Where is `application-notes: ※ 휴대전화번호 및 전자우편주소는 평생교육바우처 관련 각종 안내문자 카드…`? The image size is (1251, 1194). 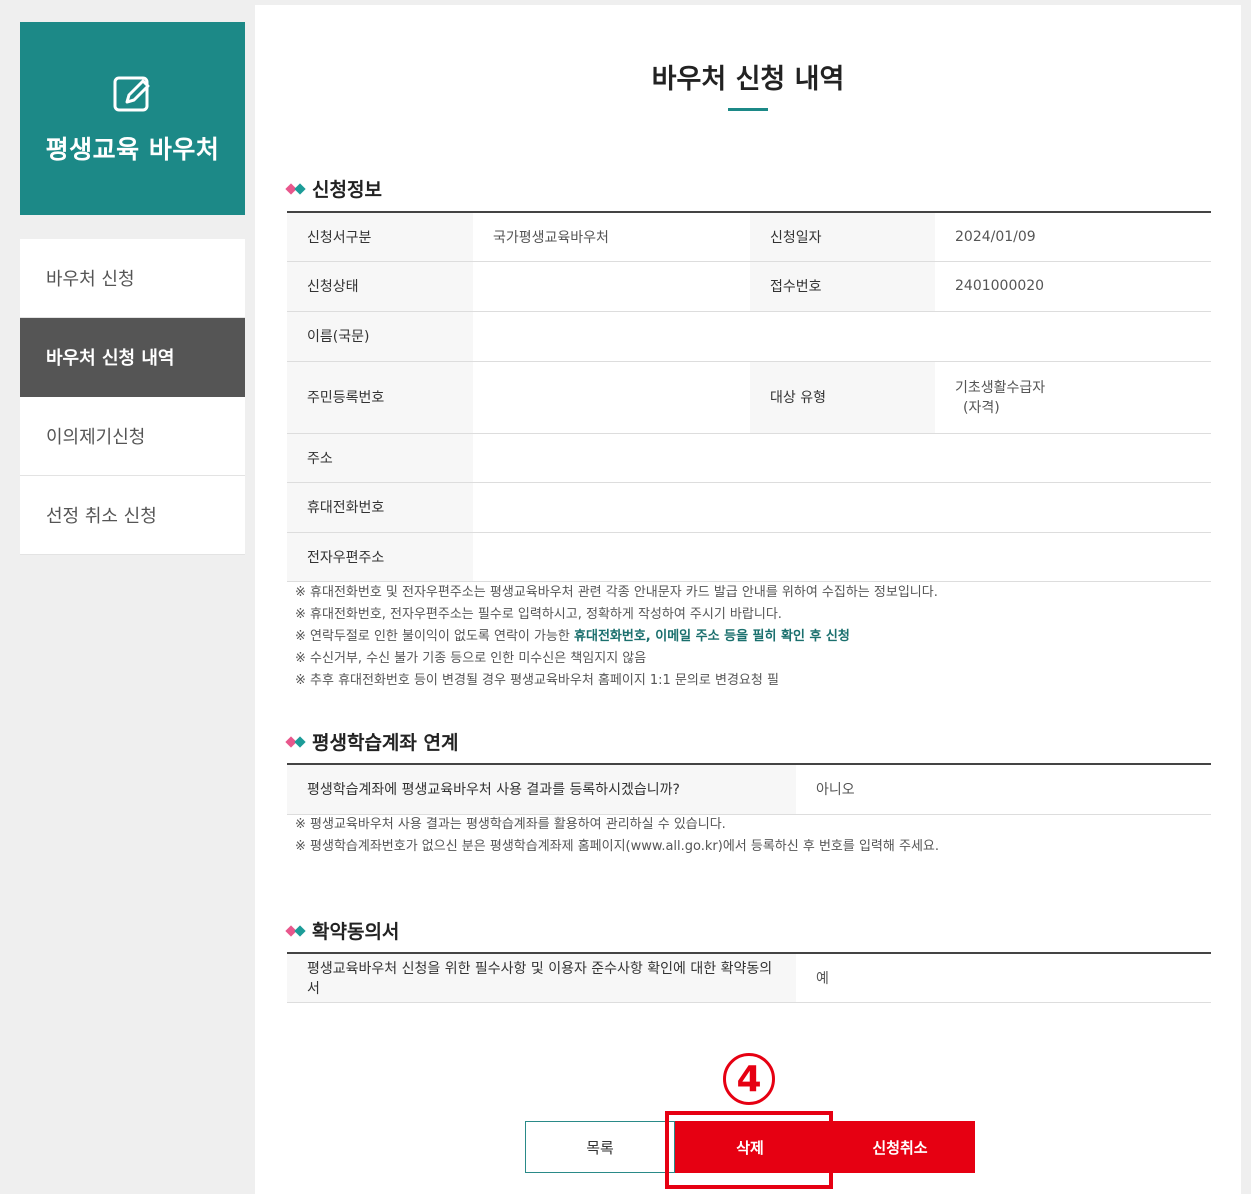
application-notes: ※ 휴대전화번호 및 전자우편주소는 평생교육바우처 관련 각종 안내문자 카드… is located at coordinates (616, 637).